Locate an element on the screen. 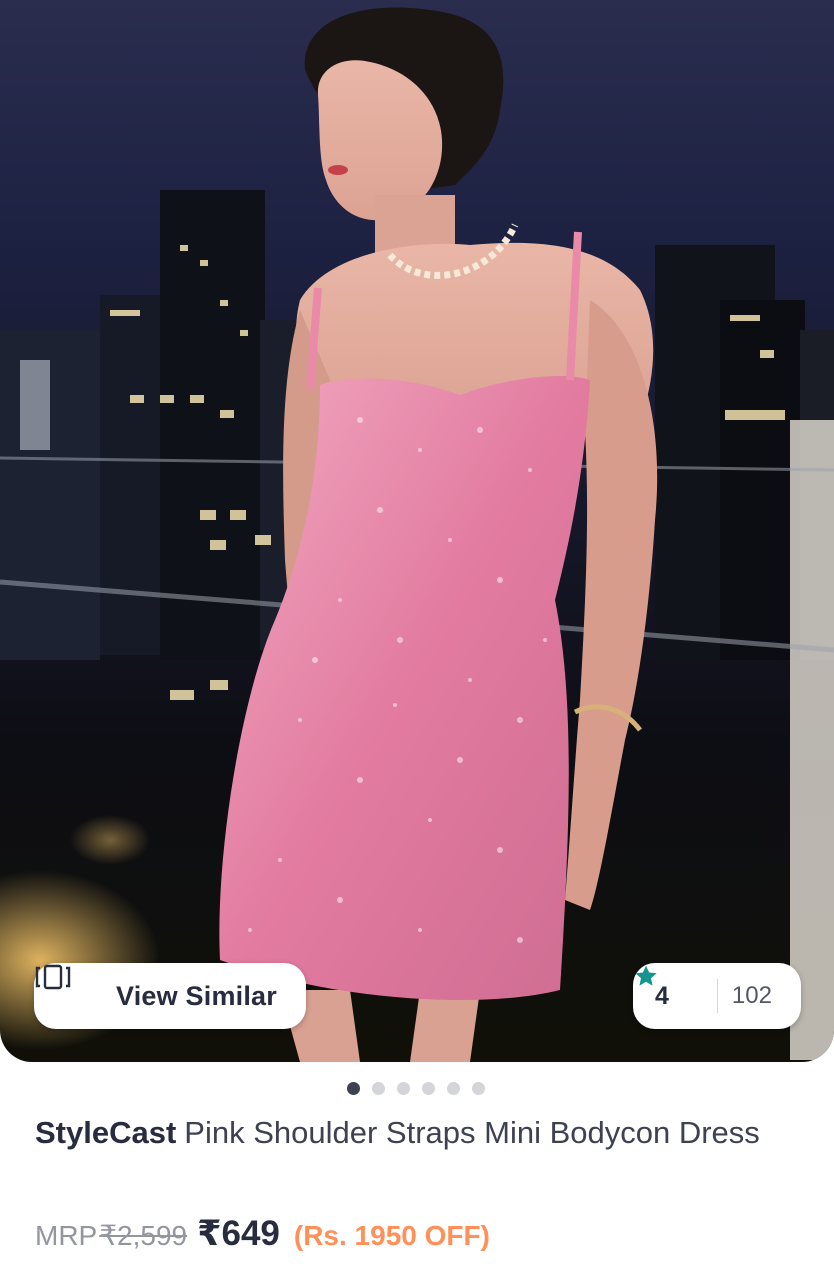  carousel-indicator is located at coordinates (416, 1088).